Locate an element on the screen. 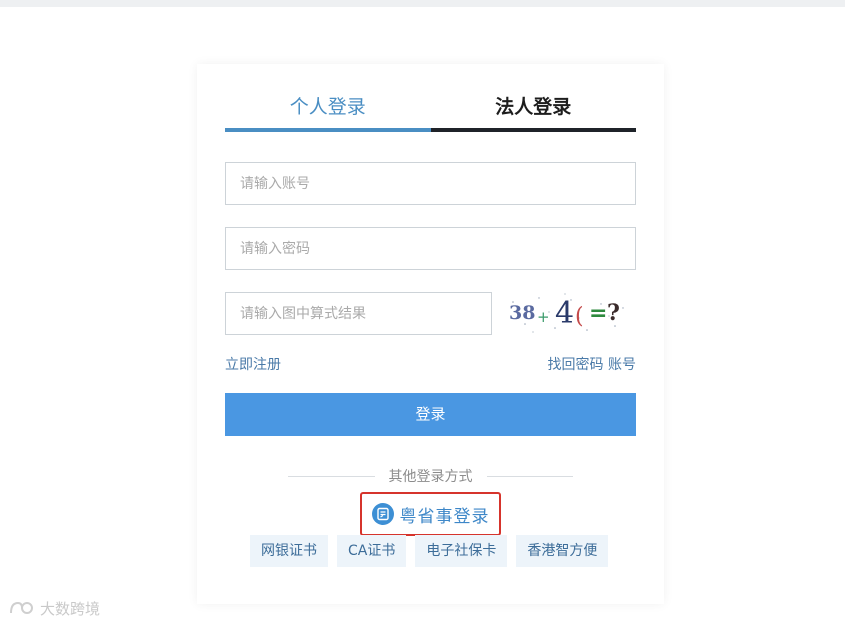 Image resolution: width=845 pixels, height=625 pixels. svg-text: 38 is located at coordinates (522, 313).